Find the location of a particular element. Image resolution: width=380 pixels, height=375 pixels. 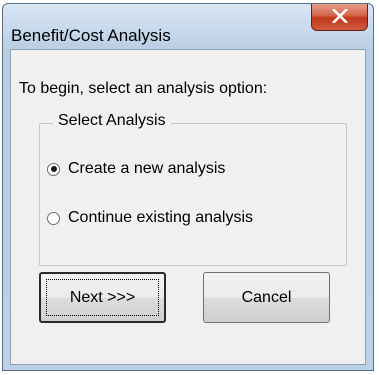

close-x-icon is located at coordinates (340, 16).